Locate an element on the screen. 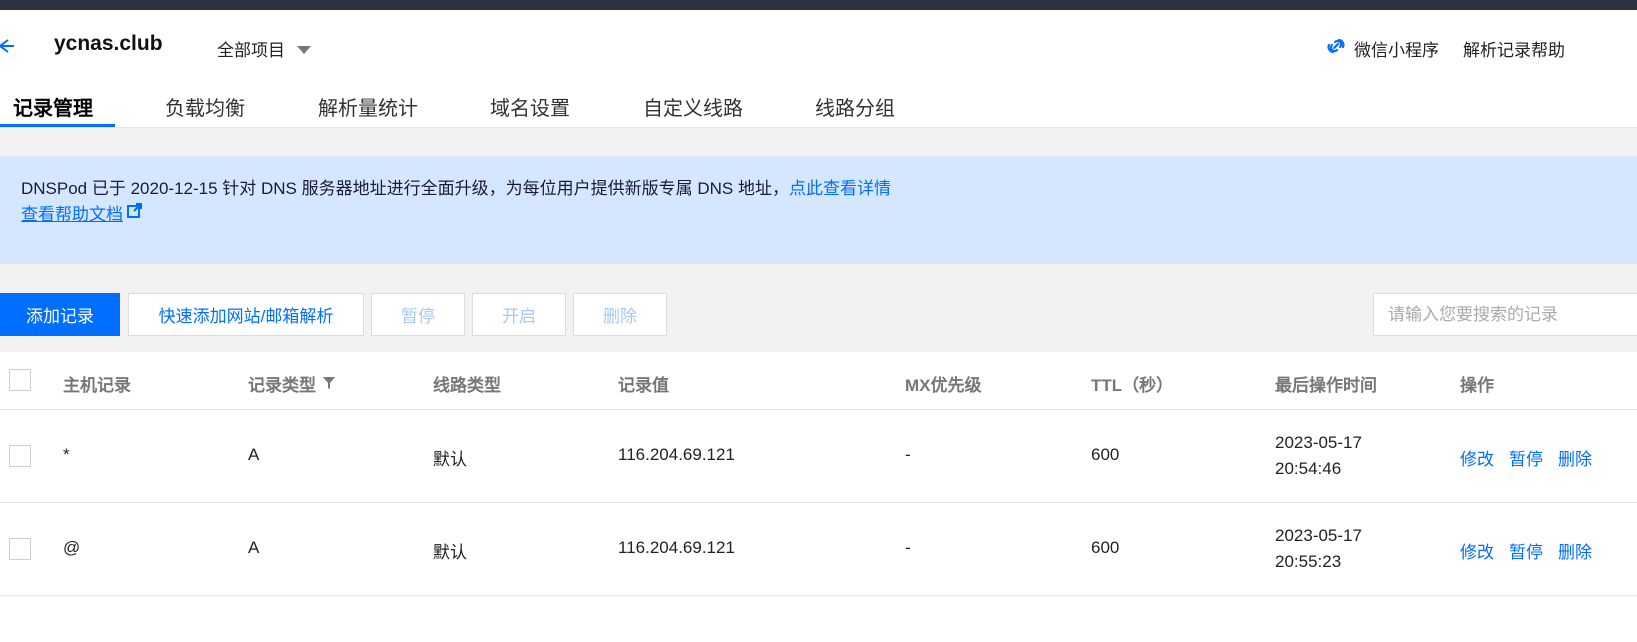  back-arrow-icon is located at coordinates (7, 46).